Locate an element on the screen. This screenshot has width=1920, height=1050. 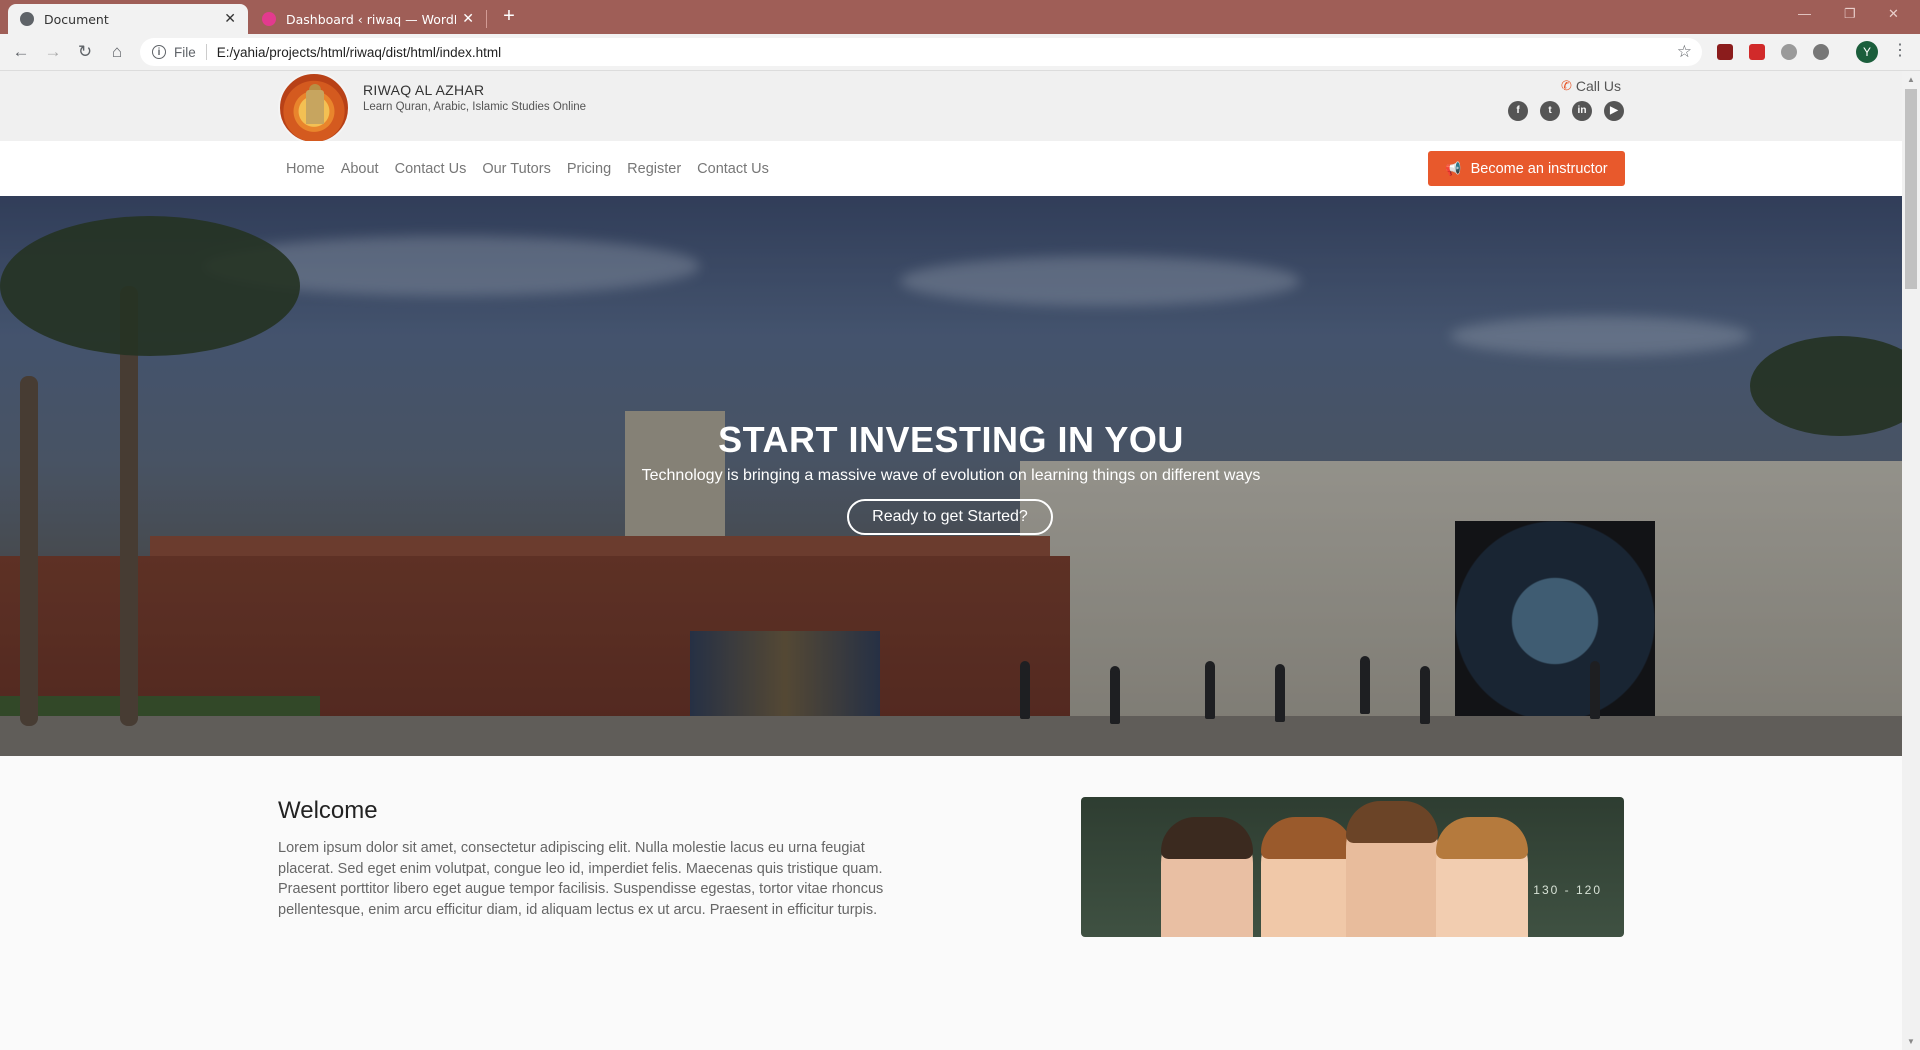
new-tab-button: + is located at coordinates (509, 16).